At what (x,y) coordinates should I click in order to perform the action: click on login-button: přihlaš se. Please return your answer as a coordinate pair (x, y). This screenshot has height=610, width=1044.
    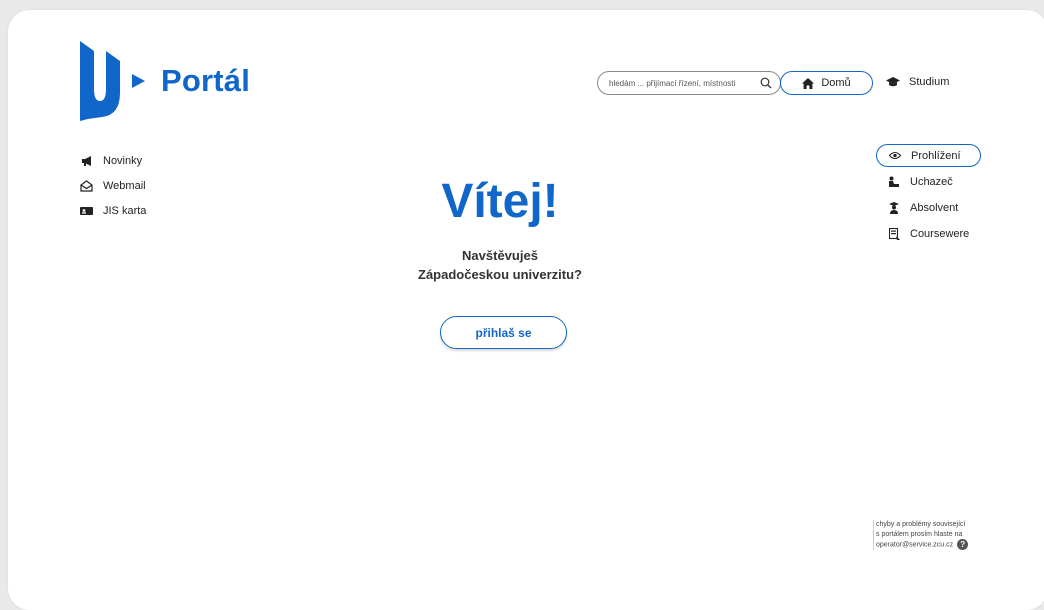
    Looking at the image, I should click on (503, 332).